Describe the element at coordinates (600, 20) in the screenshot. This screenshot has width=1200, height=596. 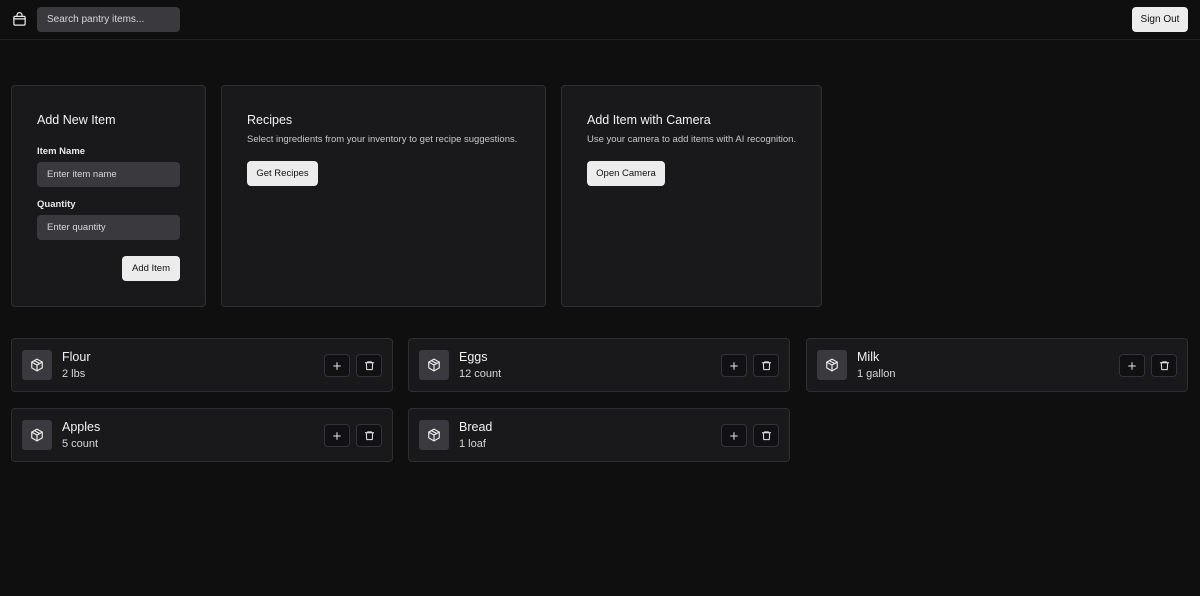
I see `top-bar: Sign Out` at that location.